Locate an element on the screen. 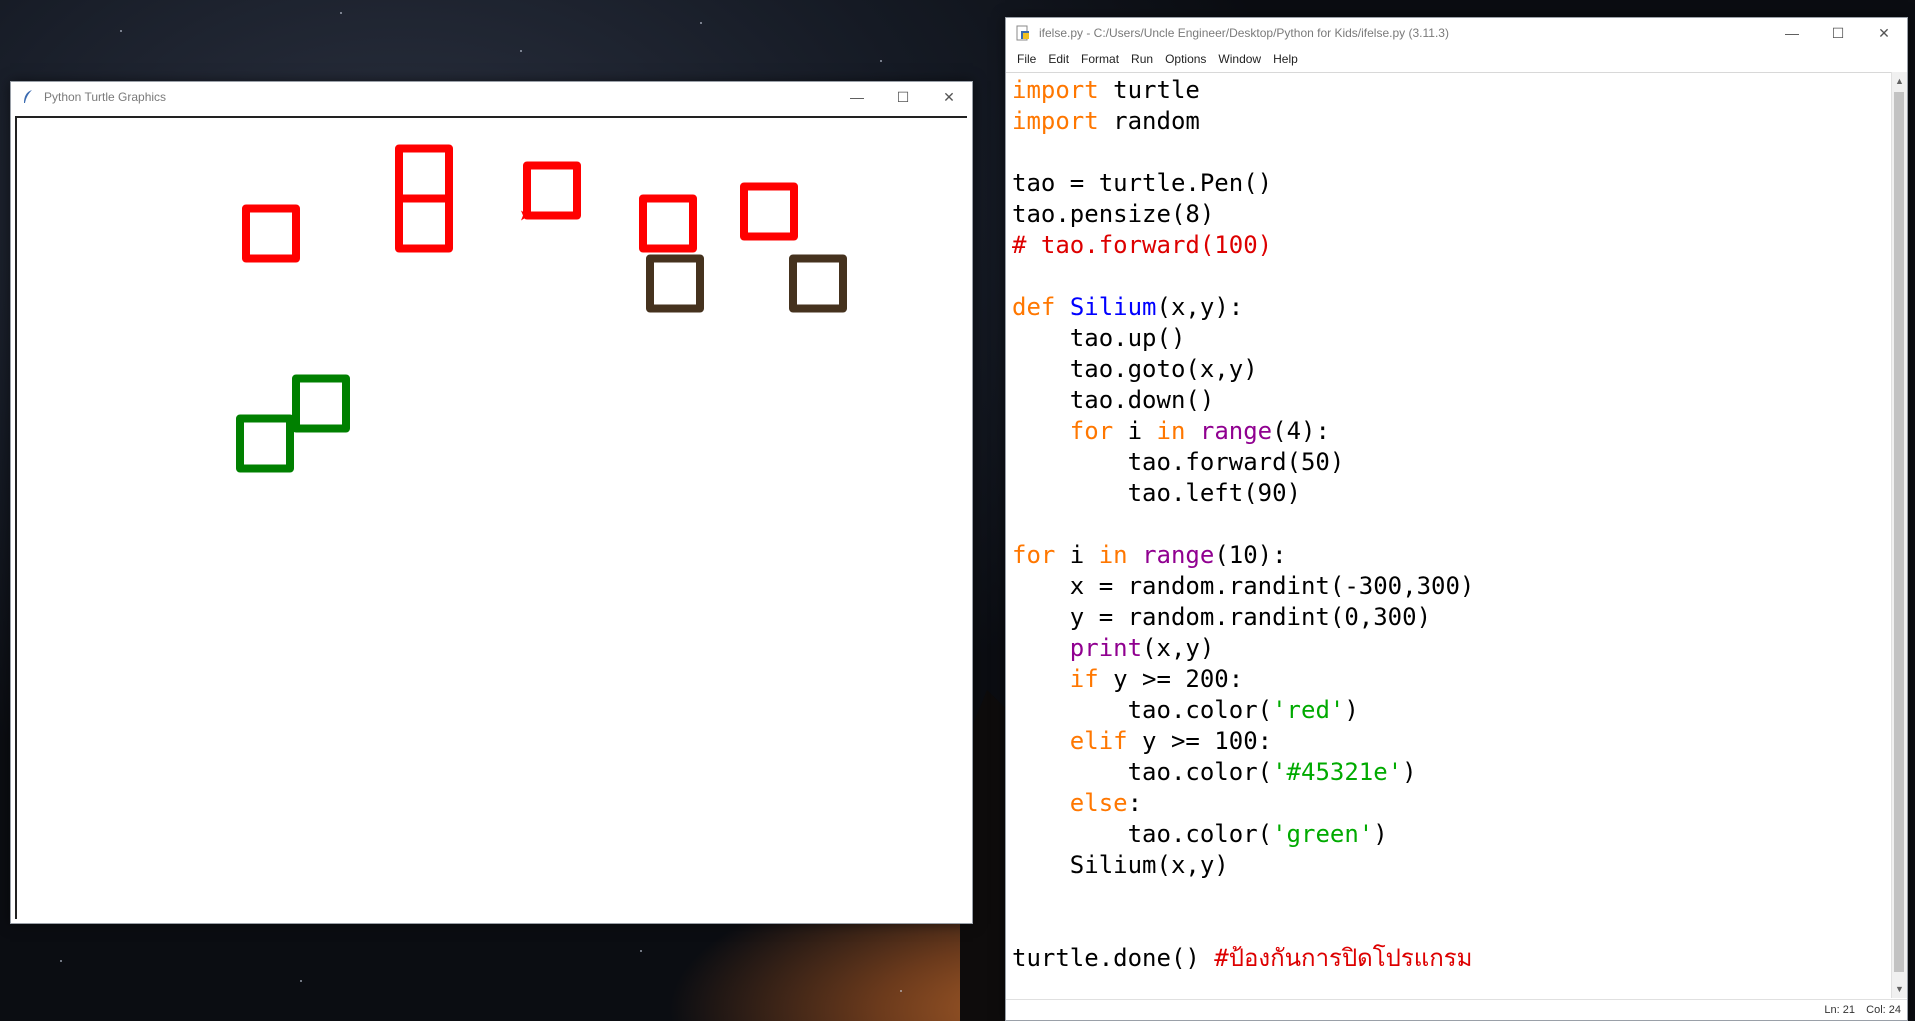 Image resolution: width=1915 pixels, height=1021 pixels. keyword: def is located at coordinates (1034, 307).